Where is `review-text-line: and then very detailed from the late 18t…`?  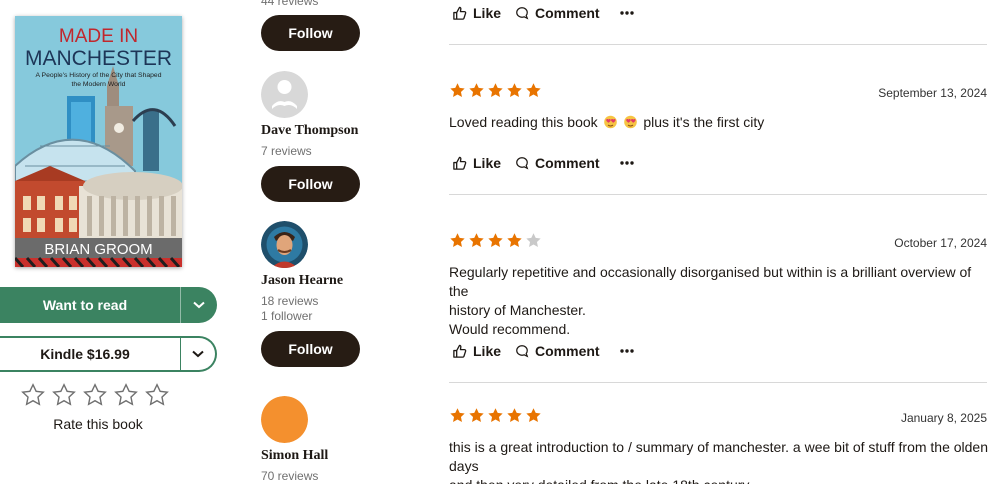 review-text-line: and then very detailed from the late 18t… is located at coordinates (719, 480).